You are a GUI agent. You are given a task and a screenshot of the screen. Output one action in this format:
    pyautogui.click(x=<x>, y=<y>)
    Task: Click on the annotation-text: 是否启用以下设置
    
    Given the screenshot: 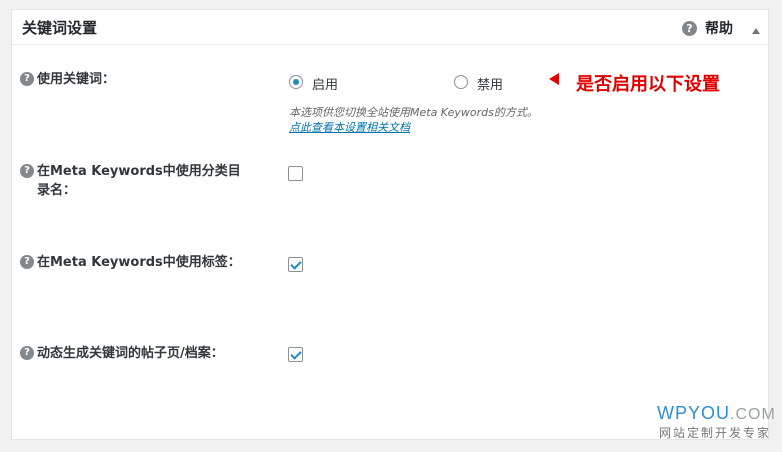 What is the action you would take?
    pyautogui.click(x=648, y=84)
    